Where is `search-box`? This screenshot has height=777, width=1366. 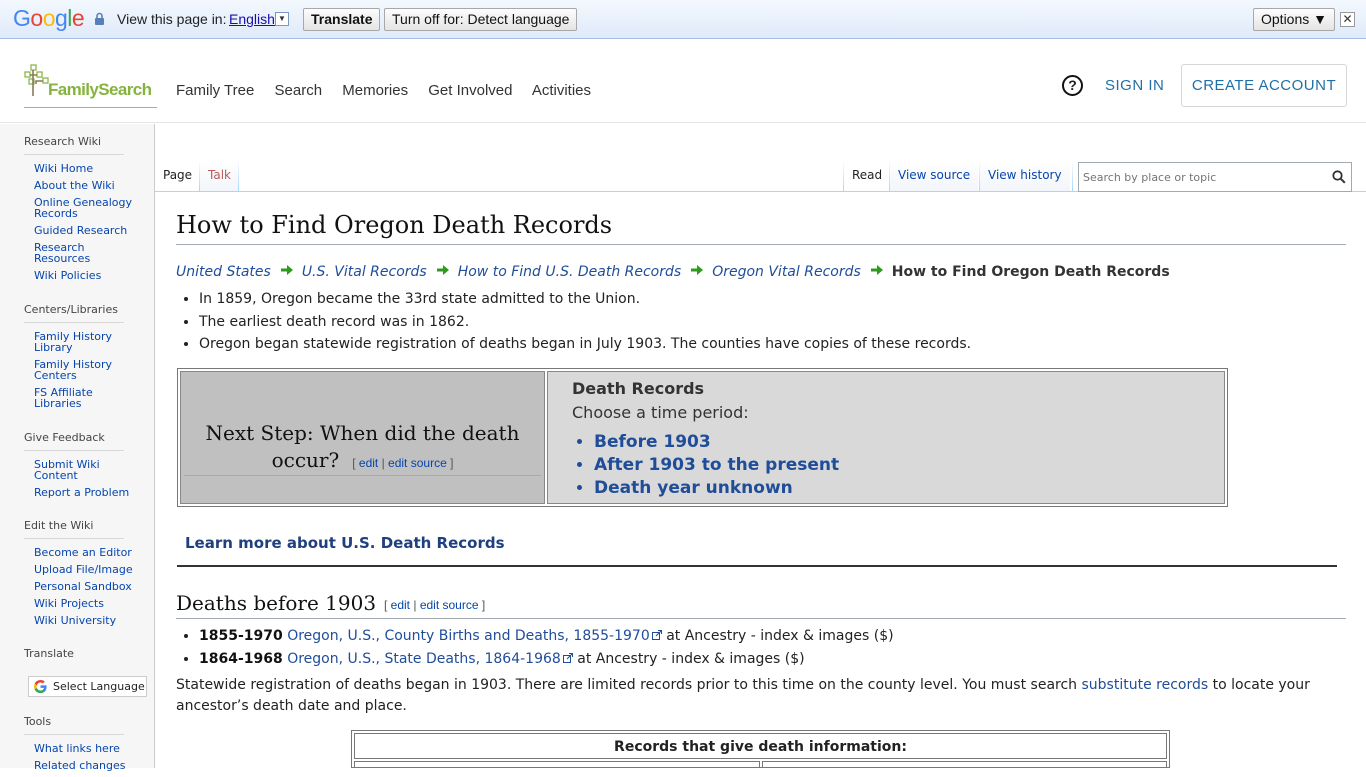
search-box is located at coordinates (1215, 177).